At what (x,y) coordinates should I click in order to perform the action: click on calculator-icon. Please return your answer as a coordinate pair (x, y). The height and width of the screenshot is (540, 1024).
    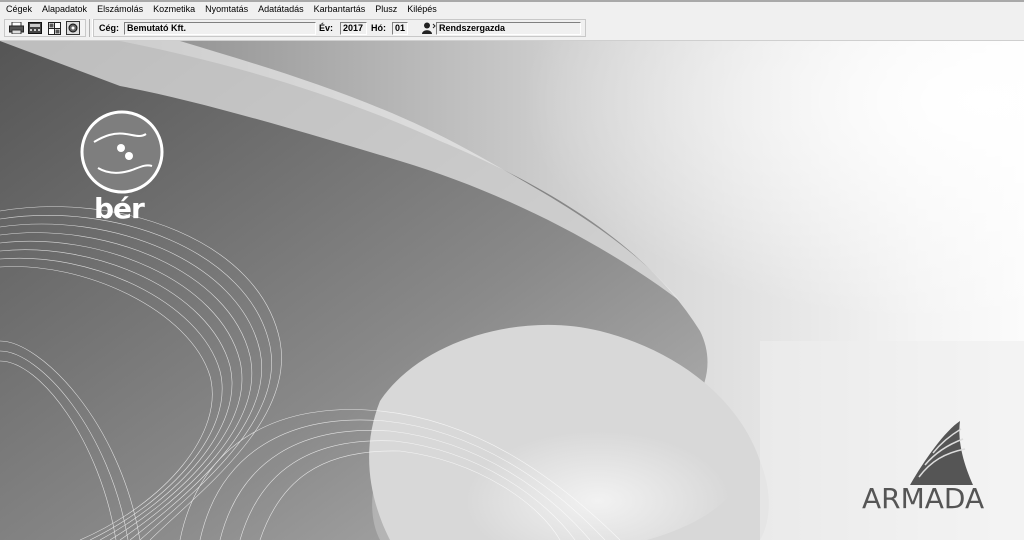
    Looking at the image, I should click on (35, 28).